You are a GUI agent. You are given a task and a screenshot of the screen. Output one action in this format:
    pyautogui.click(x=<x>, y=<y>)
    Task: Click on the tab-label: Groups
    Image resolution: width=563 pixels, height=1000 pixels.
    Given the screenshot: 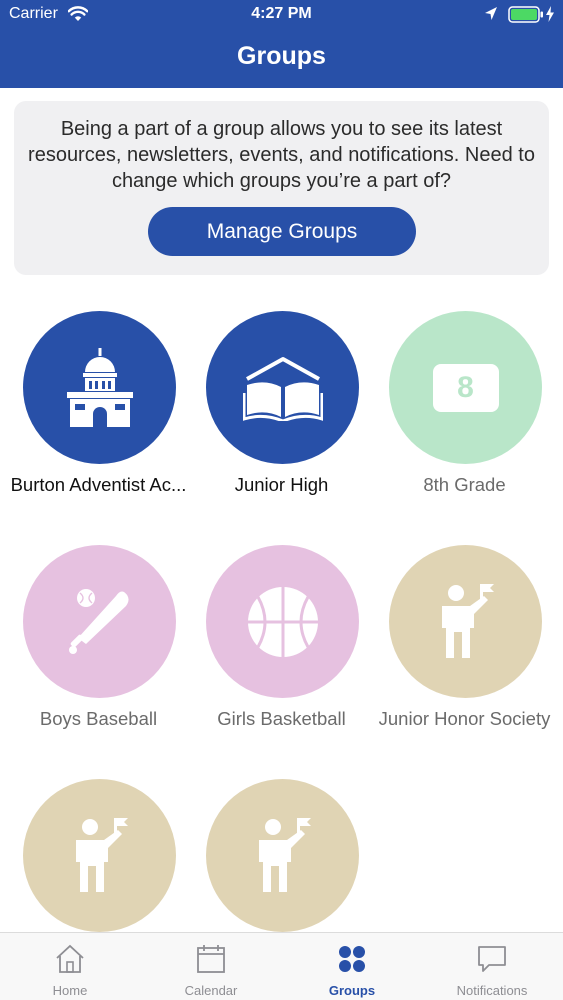 What is the action you would take?
    pyautogui.click(x=352, y=990)
    